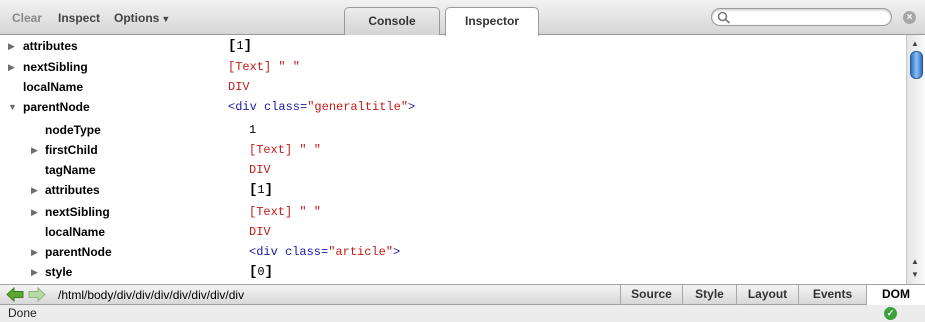  What do you see at coordinates (73, 130) in the screenshot?
I see `property-key: nodeType` at bounding box center [73, 130].